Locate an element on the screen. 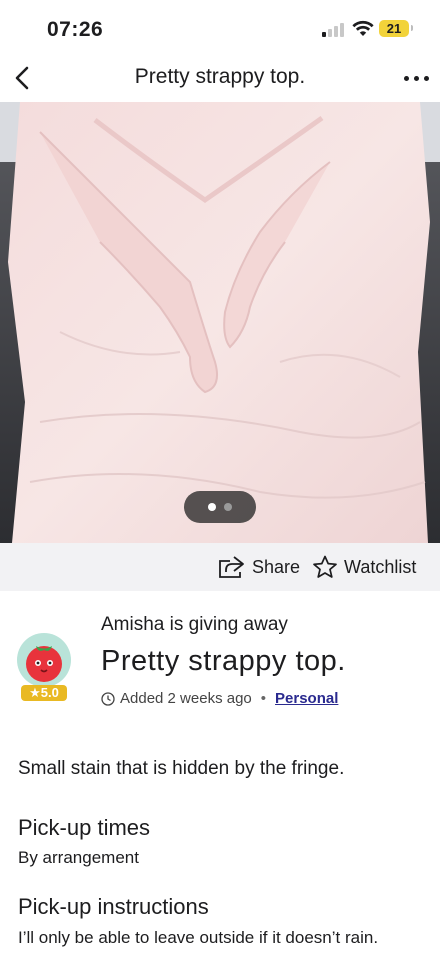 Image resolution: width=440 pixels, height=953 pixels. listing-title: Pretty strappy top. is located at coordinates (223, 661).